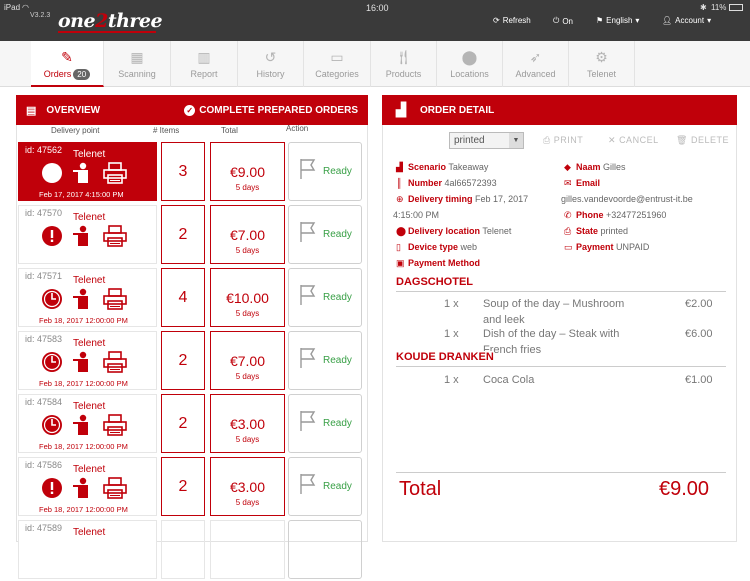 Image resolution: width=750 pixels, height=581 pixels. Describe the element at coordinates (271, 64) in the screenshot. I see `tab-history: ↺ History` at that location.